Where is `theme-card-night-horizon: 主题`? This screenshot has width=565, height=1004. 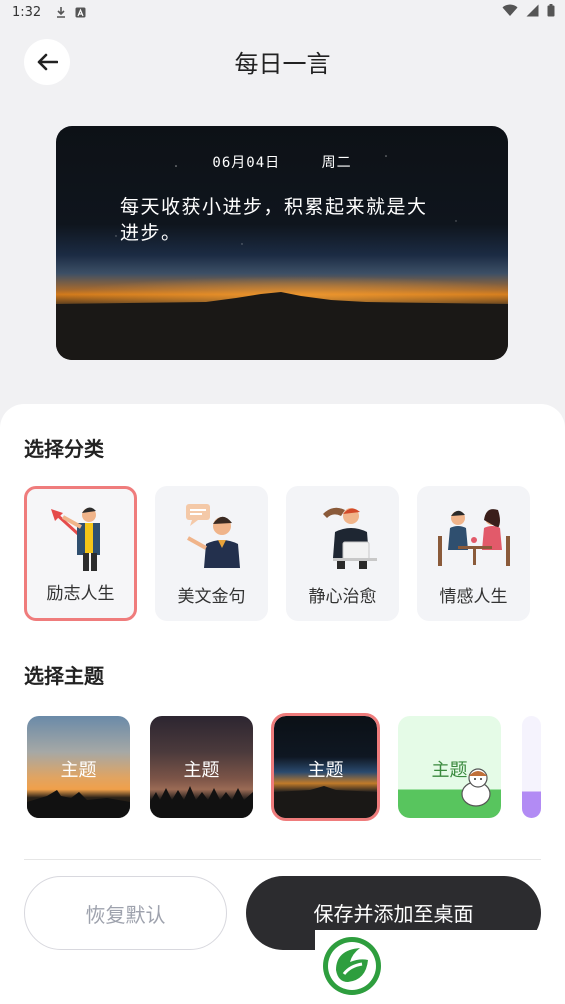
theme-card-night-horizon: 主题 is located at coordinates (325, 767).